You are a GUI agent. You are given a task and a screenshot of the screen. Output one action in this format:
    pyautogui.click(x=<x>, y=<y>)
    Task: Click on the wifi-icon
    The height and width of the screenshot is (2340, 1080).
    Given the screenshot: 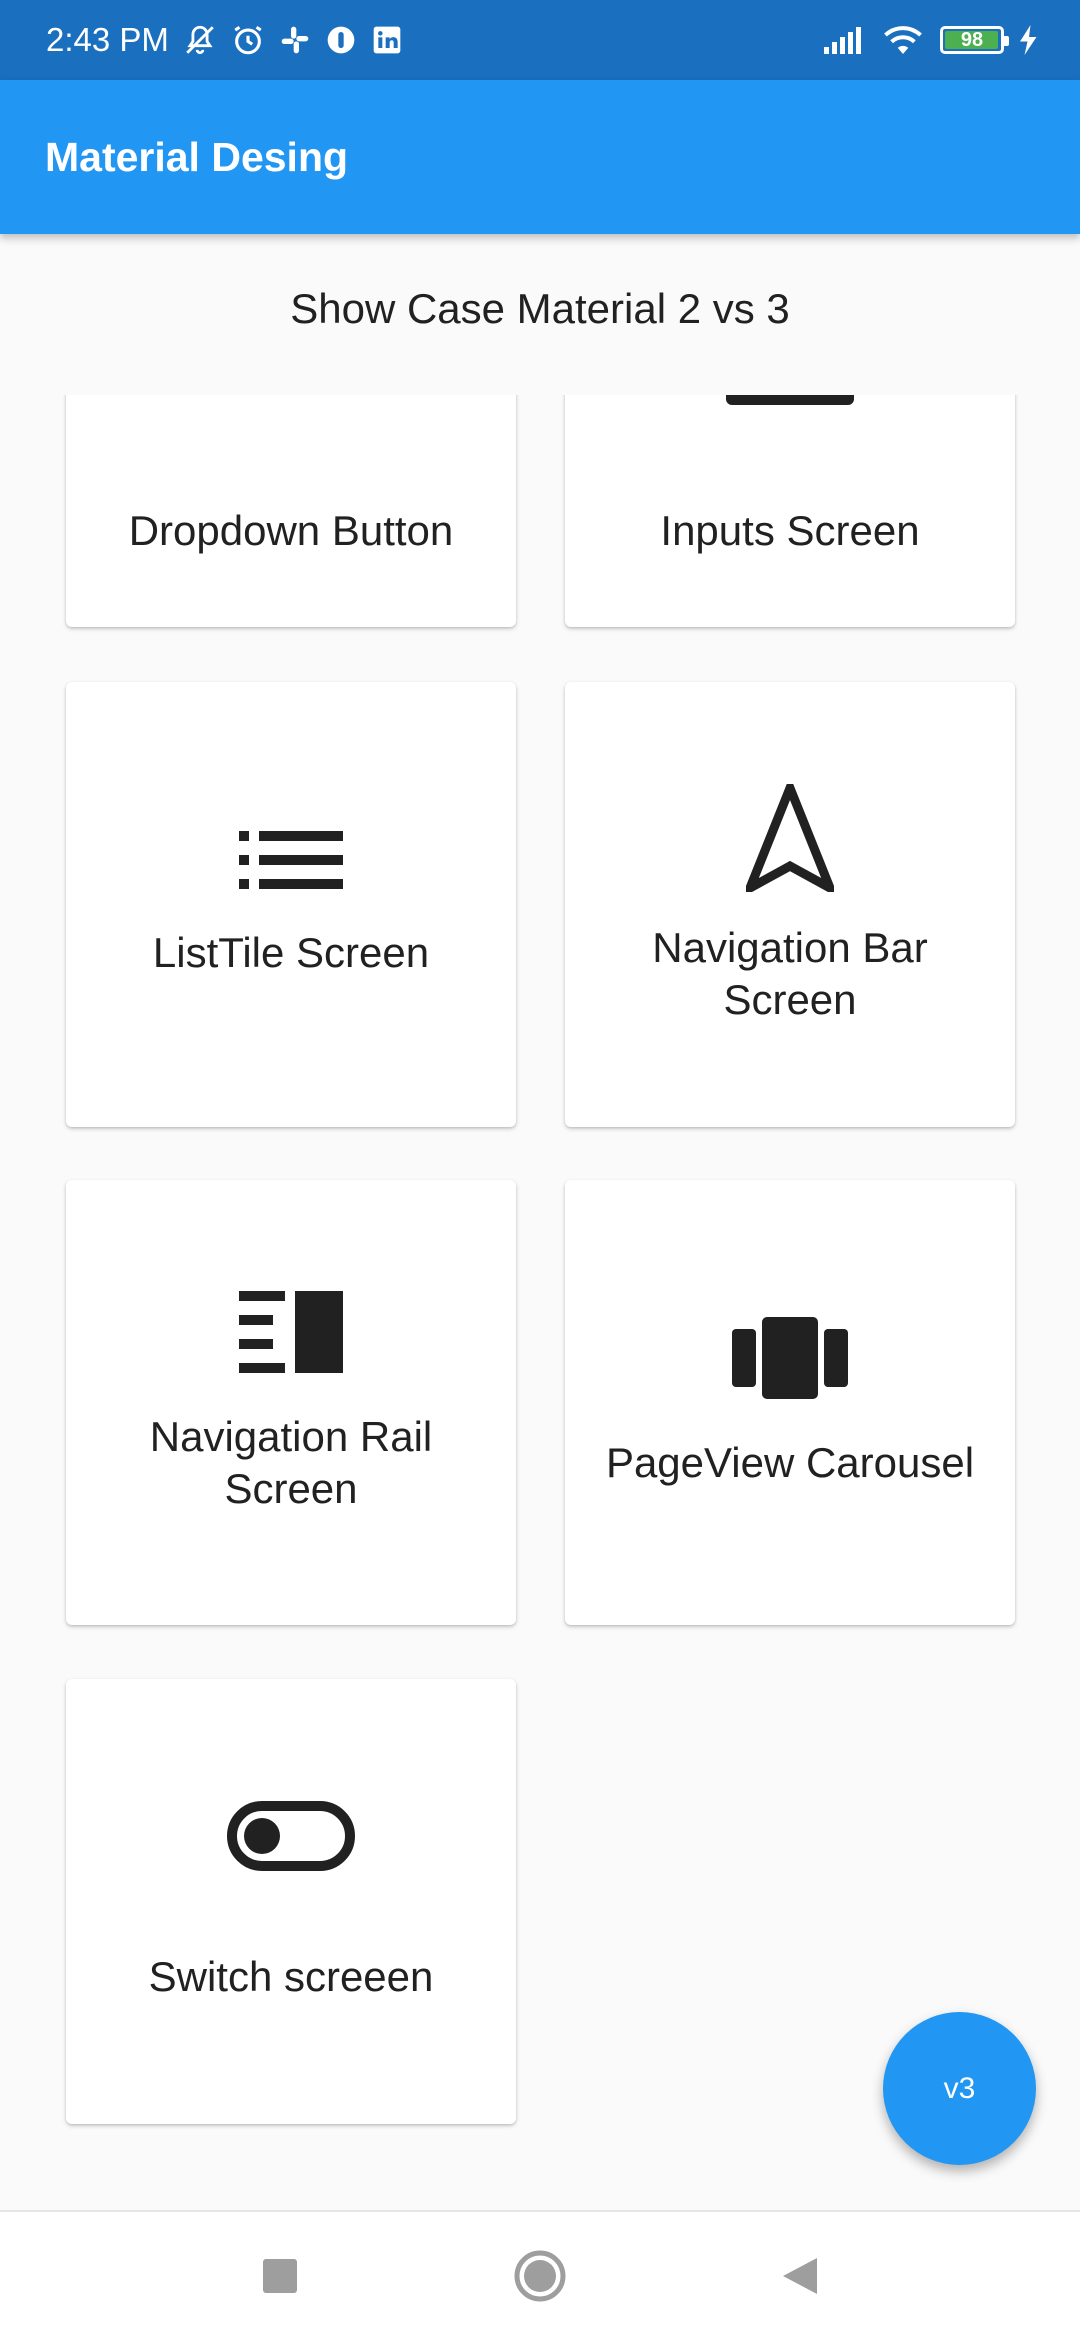 What is the action you would take?
    pyautogui.click(x=903, y=40)
    